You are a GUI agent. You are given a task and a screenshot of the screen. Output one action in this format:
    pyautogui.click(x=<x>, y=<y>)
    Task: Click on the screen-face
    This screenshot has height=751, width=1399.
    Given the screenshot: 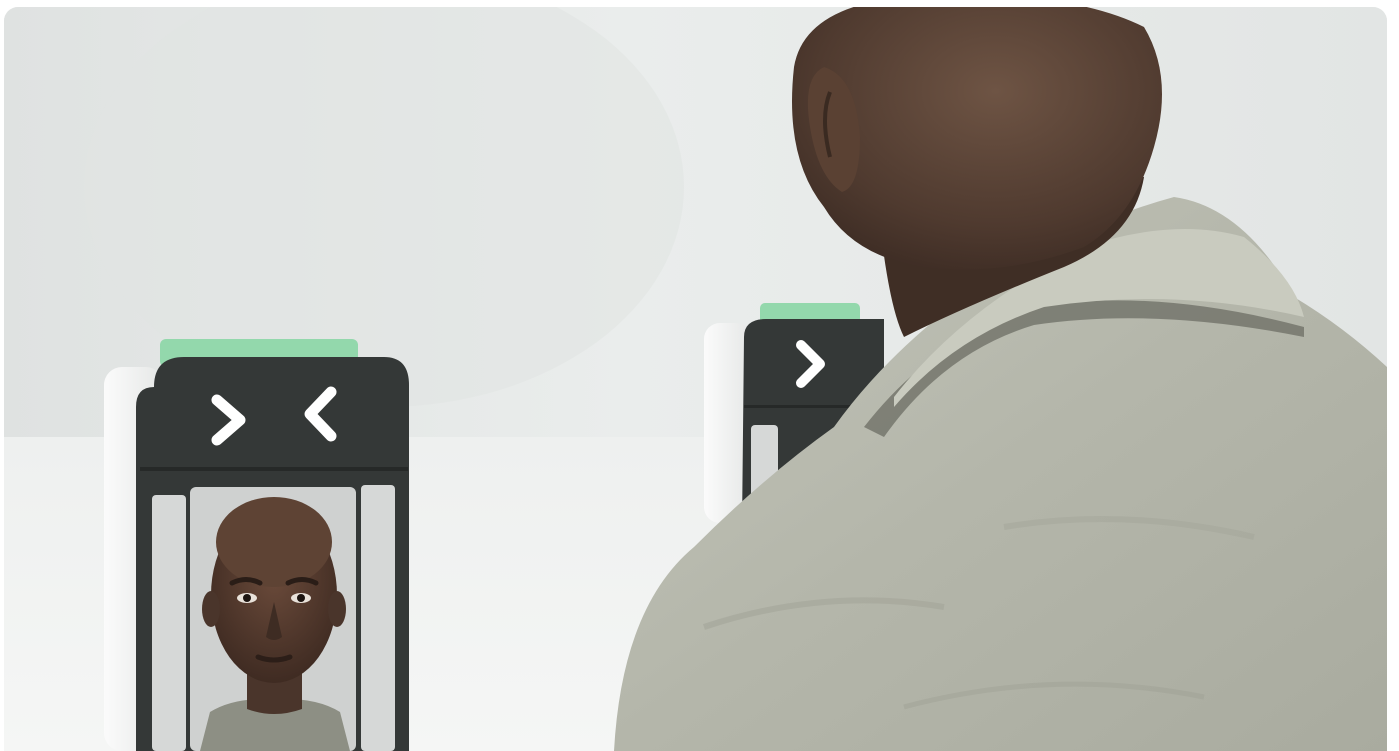 What is the action you would take?
    pyautogui.click(x=275, y=624)
    